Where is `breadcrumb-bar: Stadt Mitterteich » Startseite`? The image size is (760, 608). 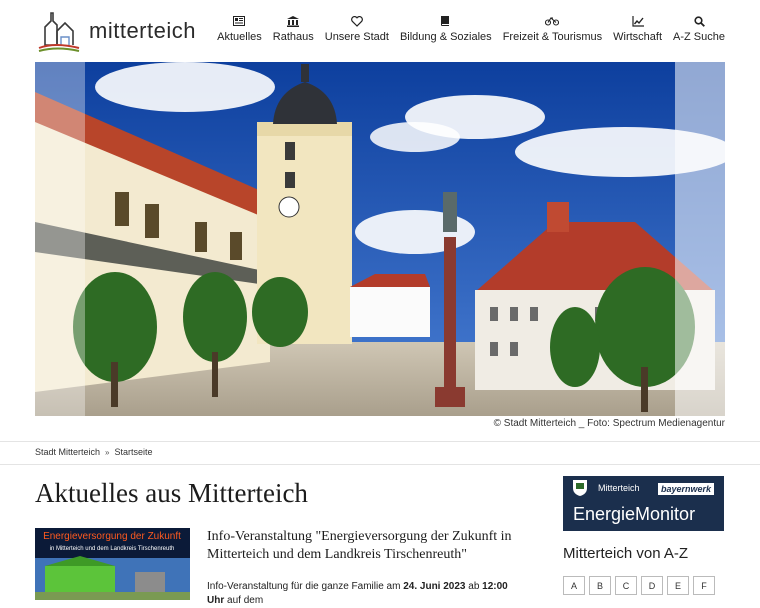 breadcrumb-bar: Stadt Mitterteich » Startseite is located at coordinates (380, 453).